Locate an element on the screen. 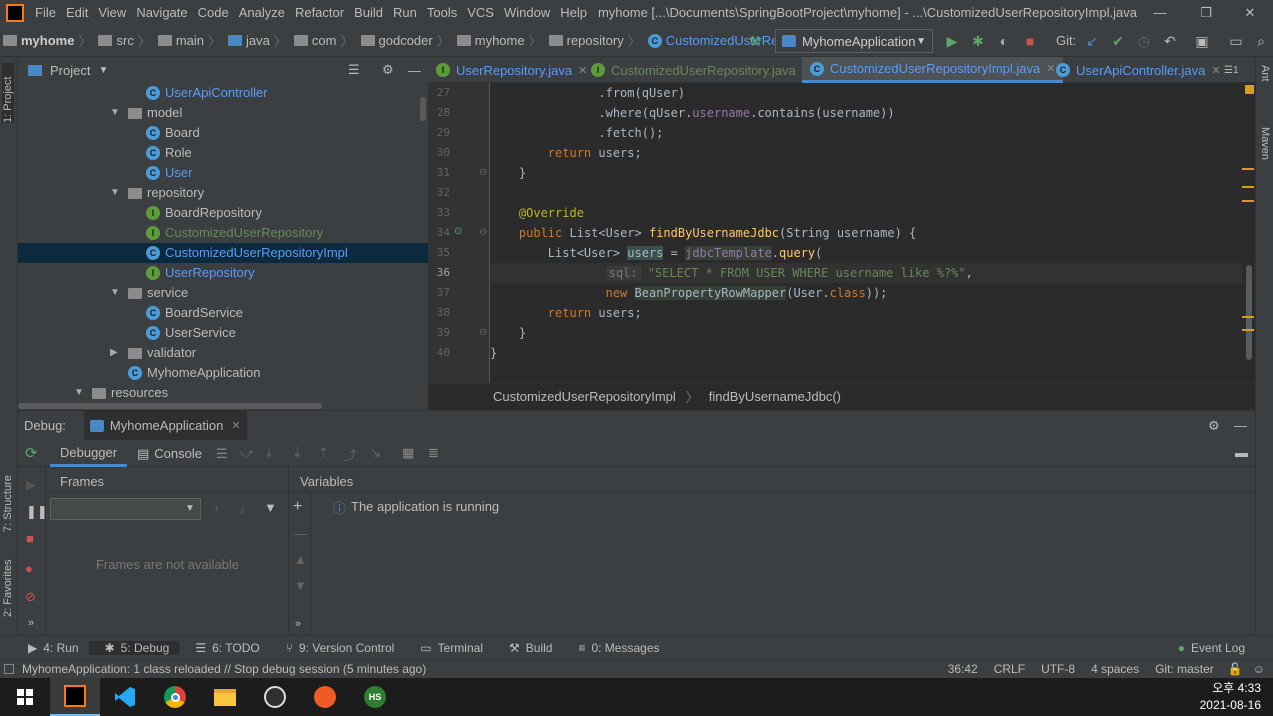 The height and width of the screenshot is (716, 1273). restore-button: ❐ is located at coordinates (1206, 12).